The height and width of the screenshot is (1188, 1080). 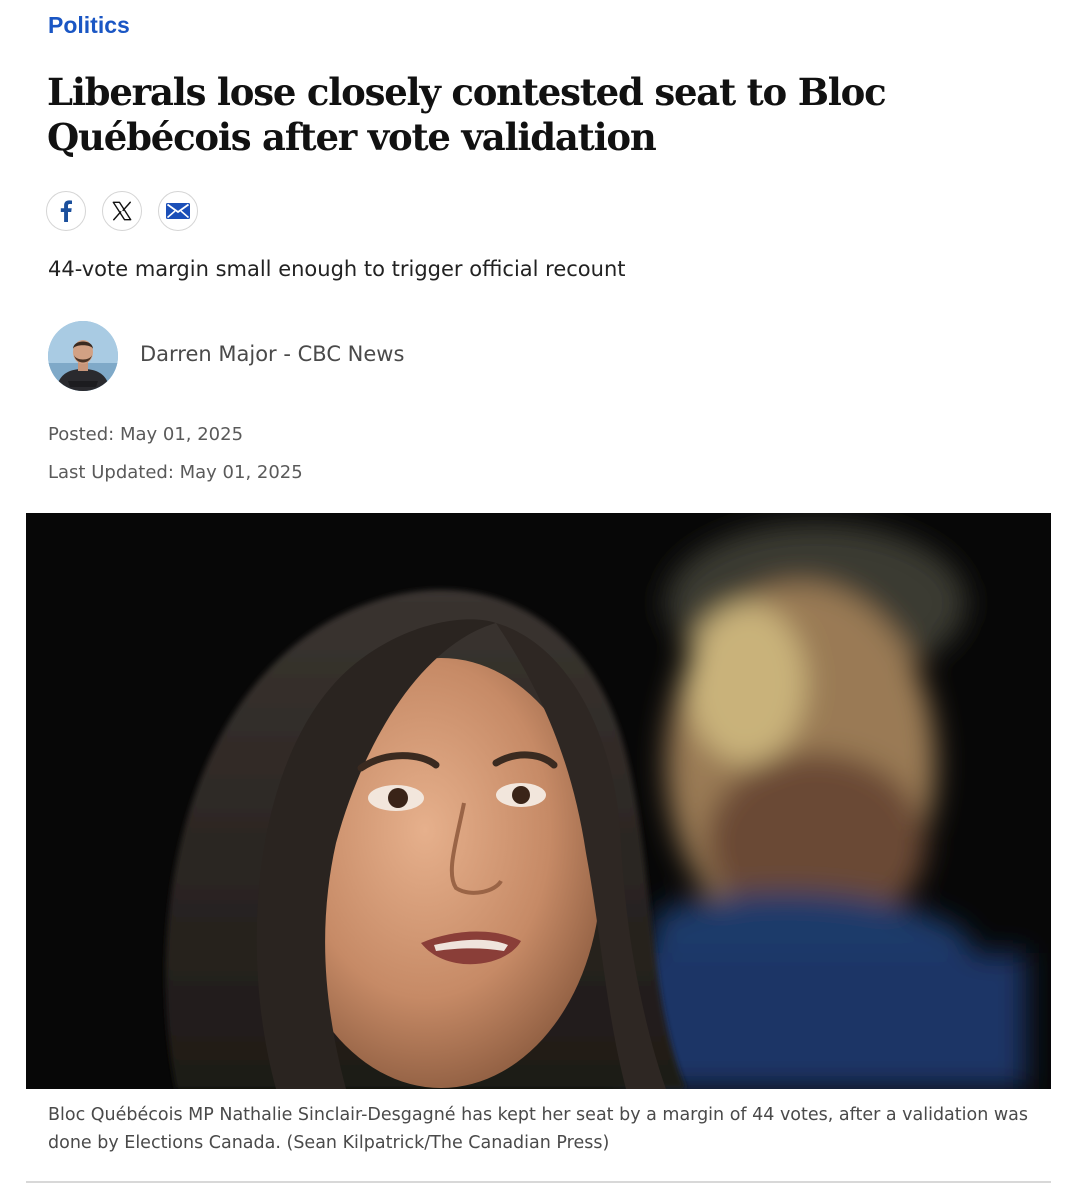 I want to click on share-x-button, so click(x=122, y=211).